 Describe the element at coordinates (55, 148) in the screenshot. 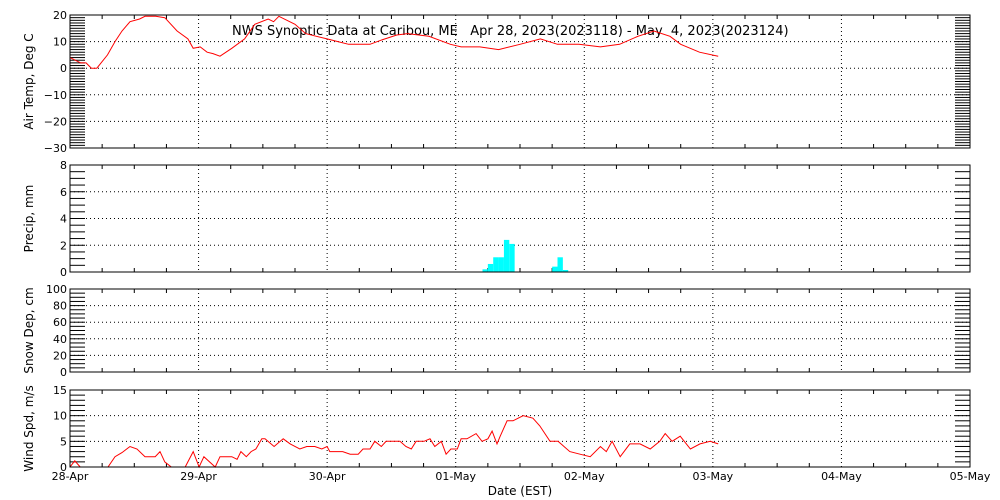

I see `y-tick-label: −30` at that location.